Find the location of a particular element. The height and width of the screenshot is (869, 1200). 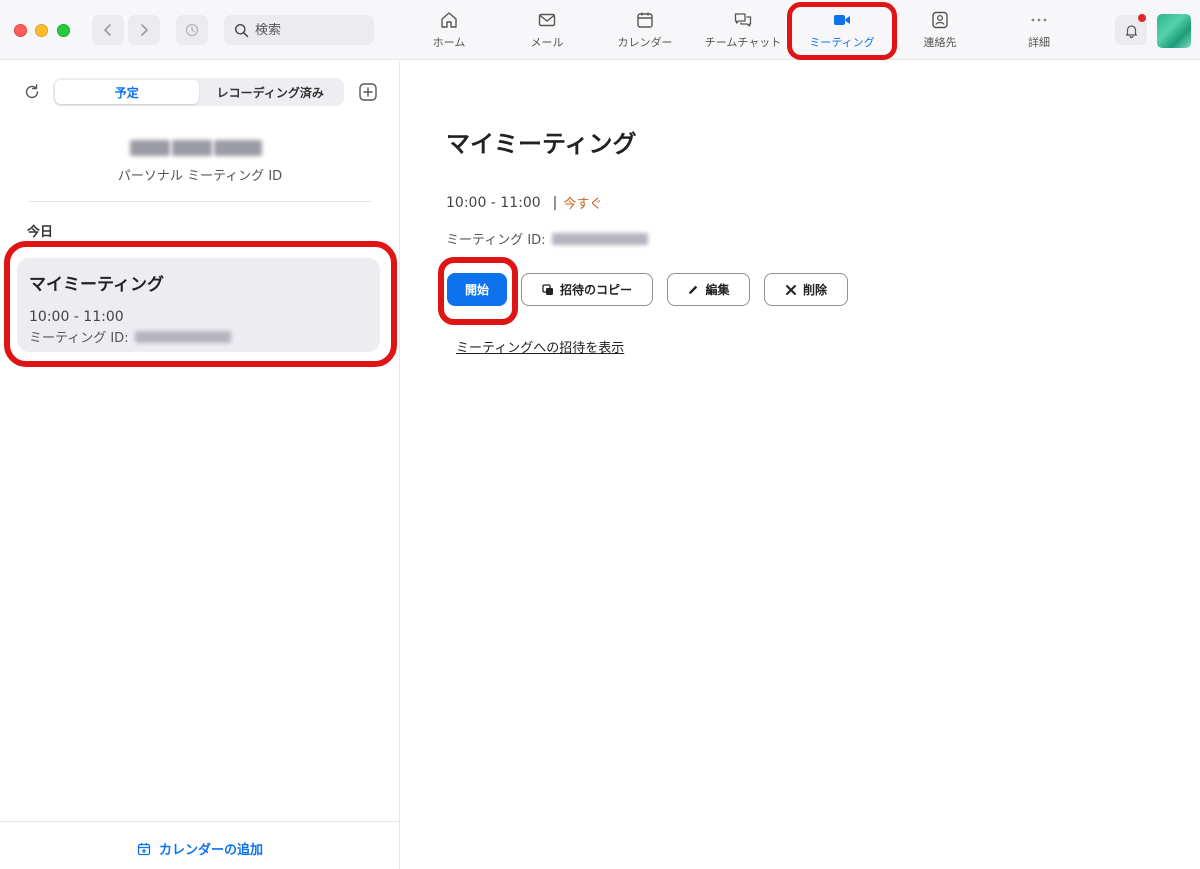

tab-mail: メール is located at coordinates (547, 32).